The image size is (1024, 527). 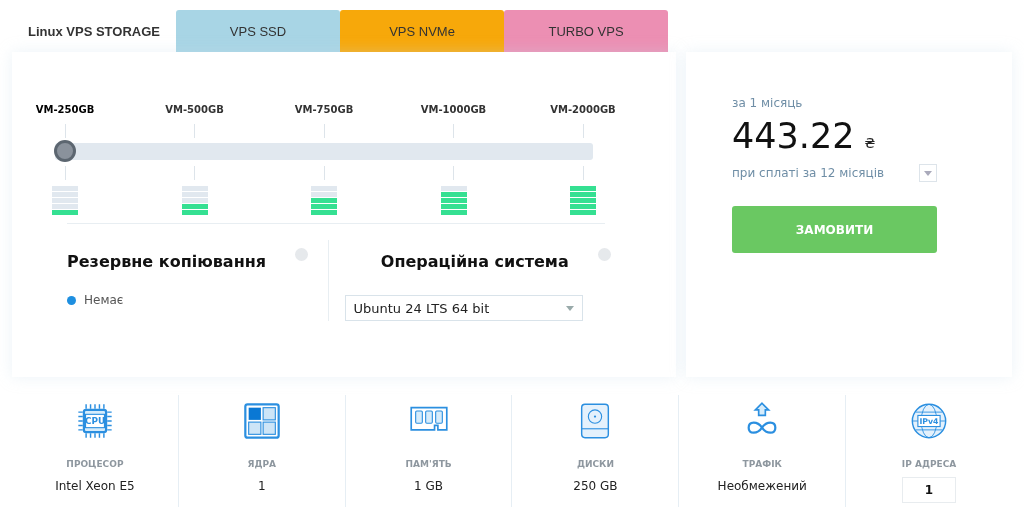 I want to click on spec-label: ПРОЦЕСОР, so click(x=95, y=464).